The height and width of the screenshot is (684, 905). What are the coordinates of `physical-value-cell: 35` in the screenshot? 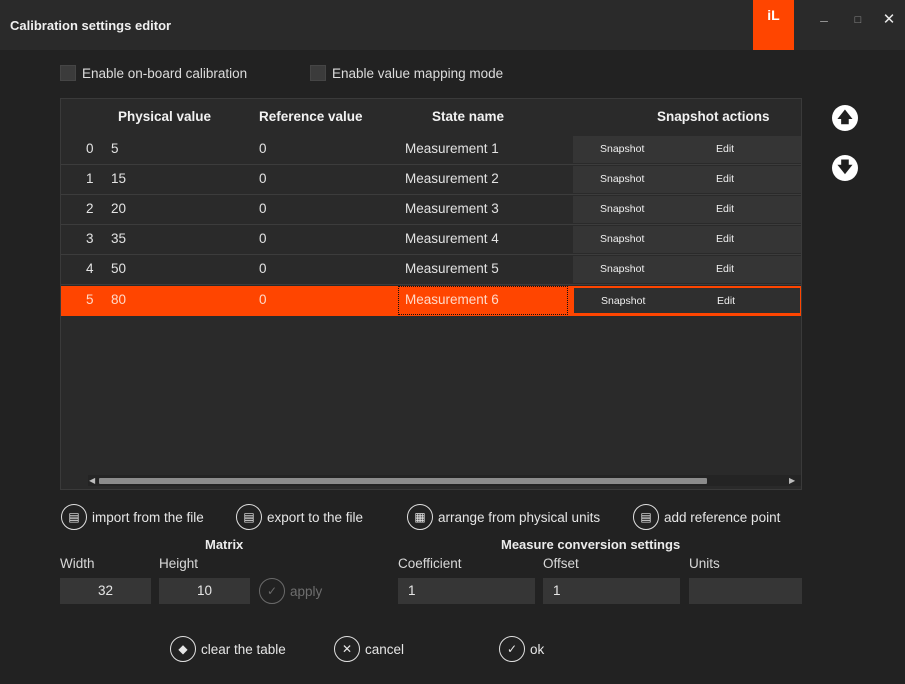 It's located at (118, 238).